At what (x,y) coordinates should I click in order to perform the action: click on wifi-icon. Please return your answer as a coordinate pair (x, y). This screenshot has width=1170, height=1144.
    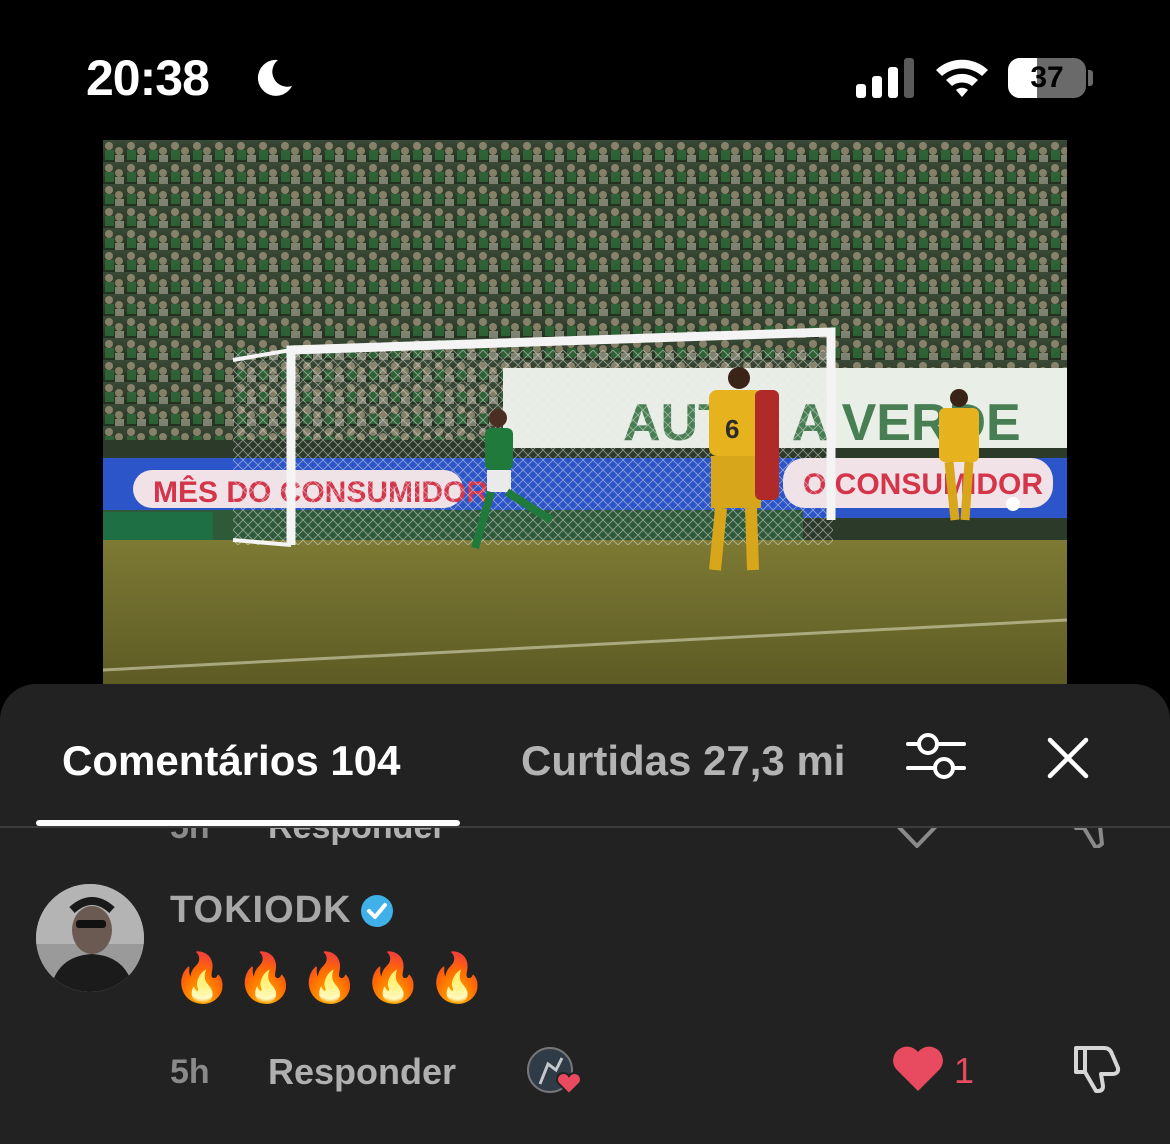
    Looking at the image, I should click on (962, 78).